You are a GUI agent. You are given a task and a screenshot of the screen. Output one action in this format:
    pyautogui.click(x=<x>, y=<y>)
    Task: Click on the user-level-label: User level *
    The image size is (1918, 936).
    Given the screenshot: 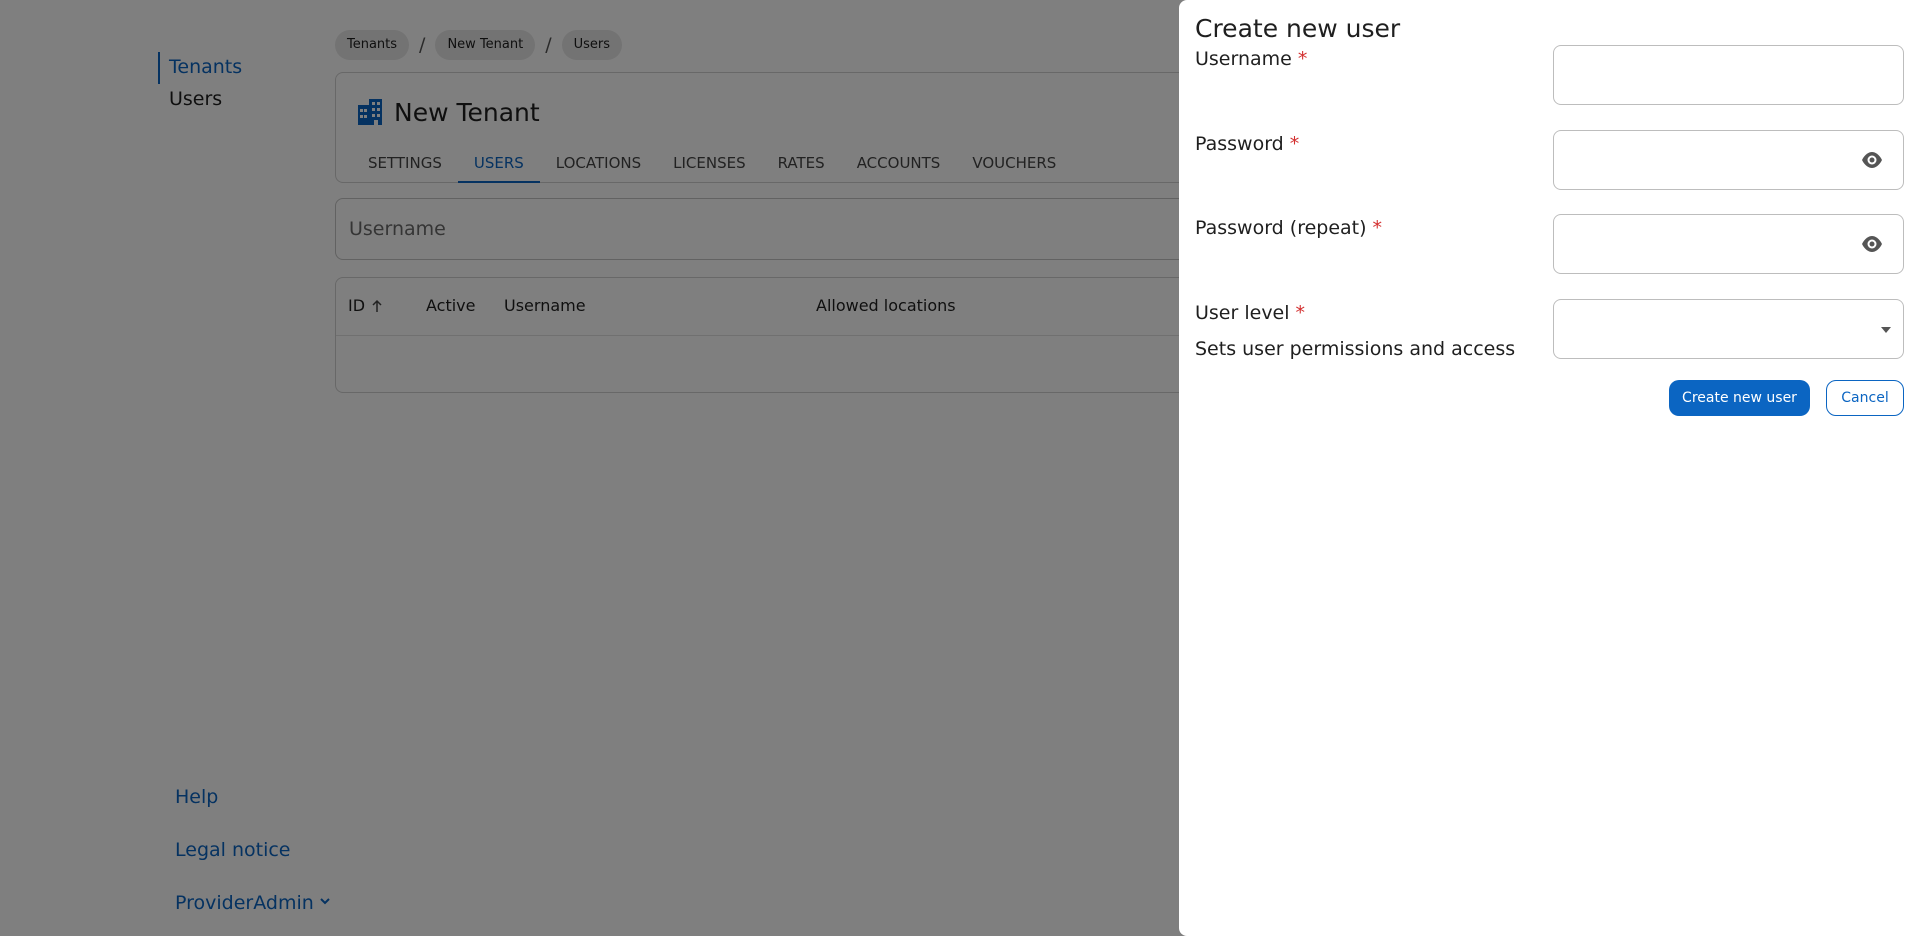 What is the action you would take?
    pyautogui.click(x=1250, y=313)
    